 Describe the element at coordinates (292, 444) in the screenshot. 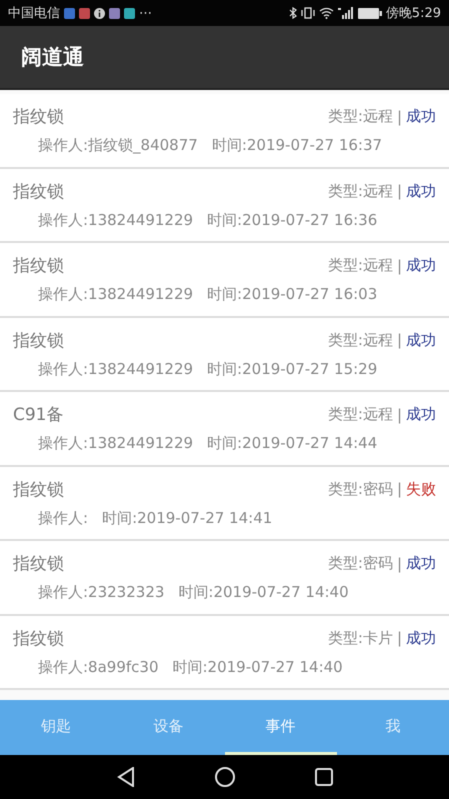

I see `time-text: 时间:2019-07-27 14:44` at that location.